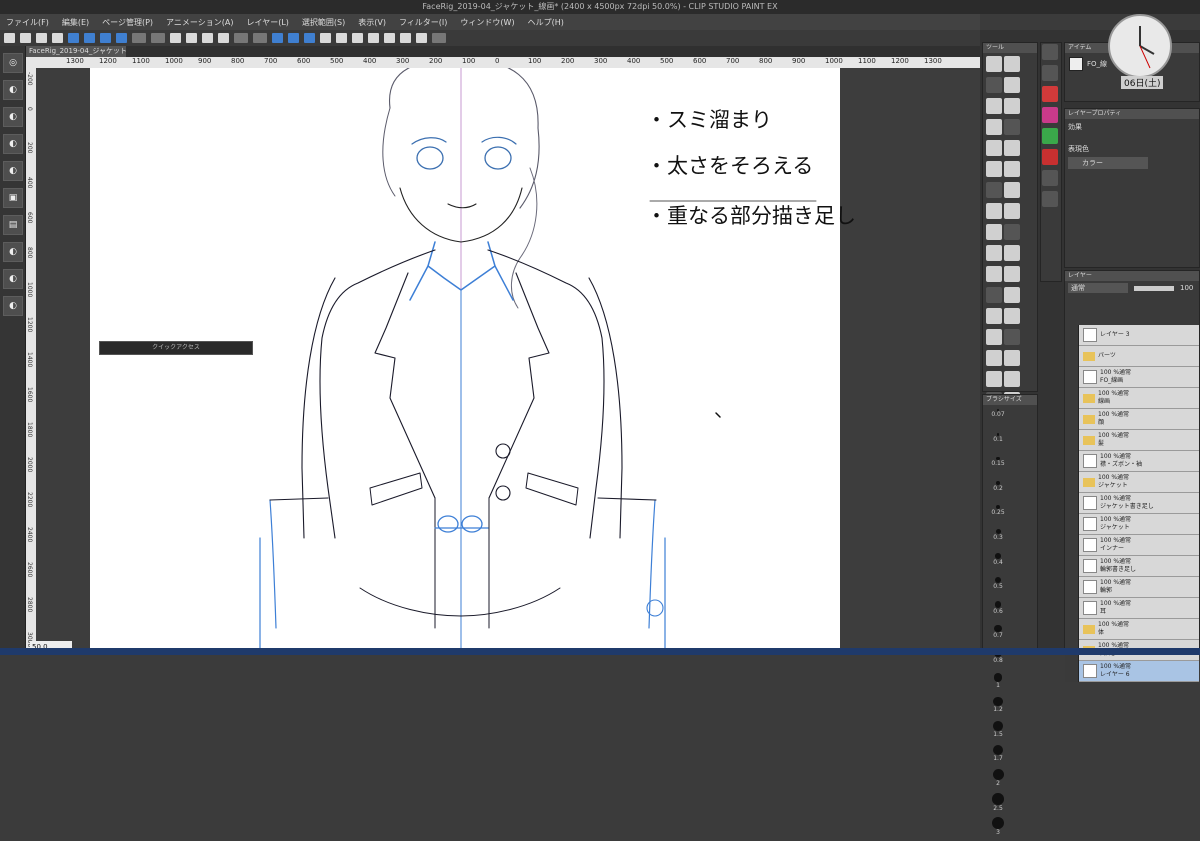  Describe the element at coordinates (57, 38) in the screenshot. I see `save-icon` at that location.